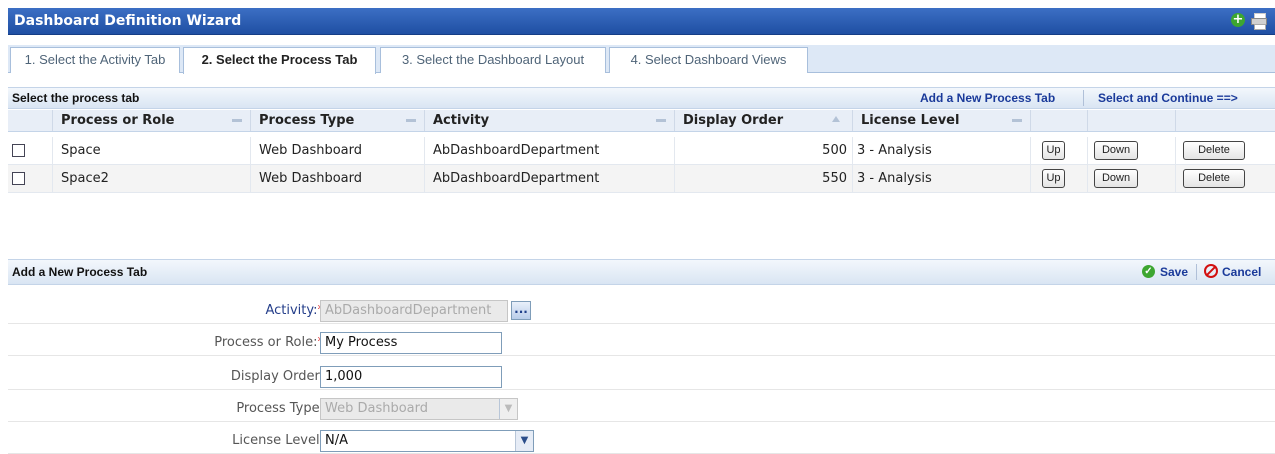  What do you see at coordinates (764, 178) in the screenshot?
I see `cell-display-order: 550` at bounding box center [764, 178].